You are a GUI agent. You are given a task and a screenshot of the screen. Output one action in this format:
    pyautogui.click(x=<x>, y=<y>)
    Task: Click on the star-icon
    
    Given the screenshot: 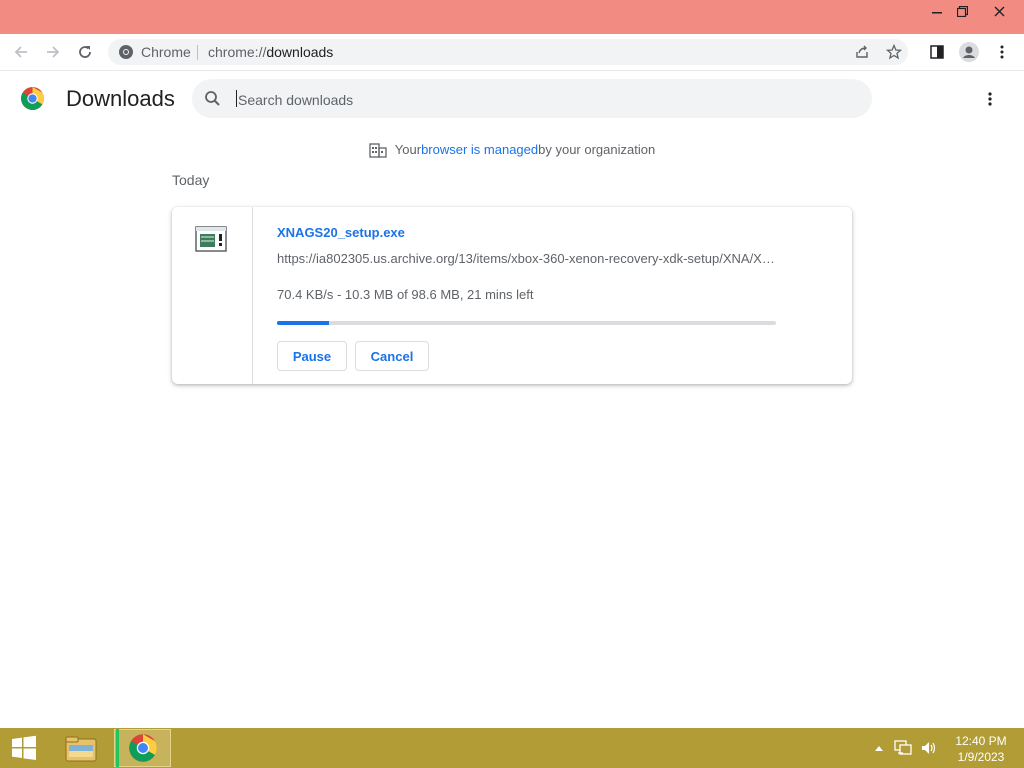 What is the action you would take?
    pyautogui.click(x=894, y=52)
    